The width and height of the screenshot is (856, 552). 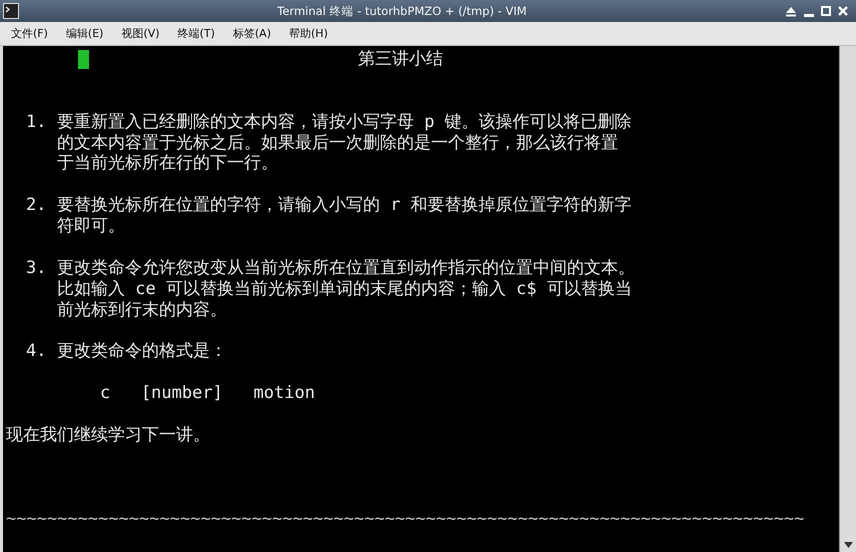 I want to click on menu-item: 视图(V), so click(x=140, y=33).